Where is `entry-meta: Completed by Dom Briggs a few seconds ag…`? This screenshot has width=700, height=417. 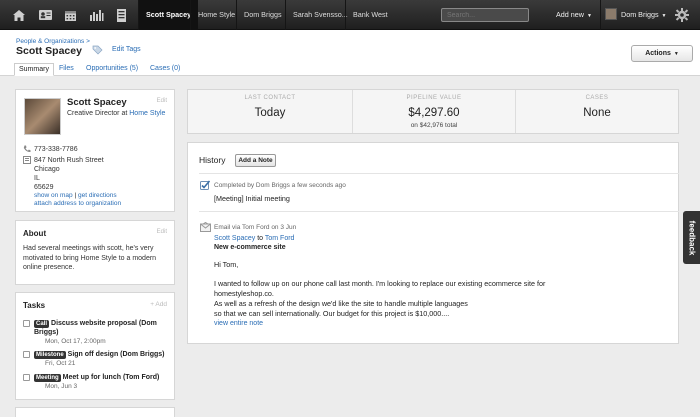 entry-meta: Completed by Dom Briggs a few seconds ag… is located at coordinates (280, 185).